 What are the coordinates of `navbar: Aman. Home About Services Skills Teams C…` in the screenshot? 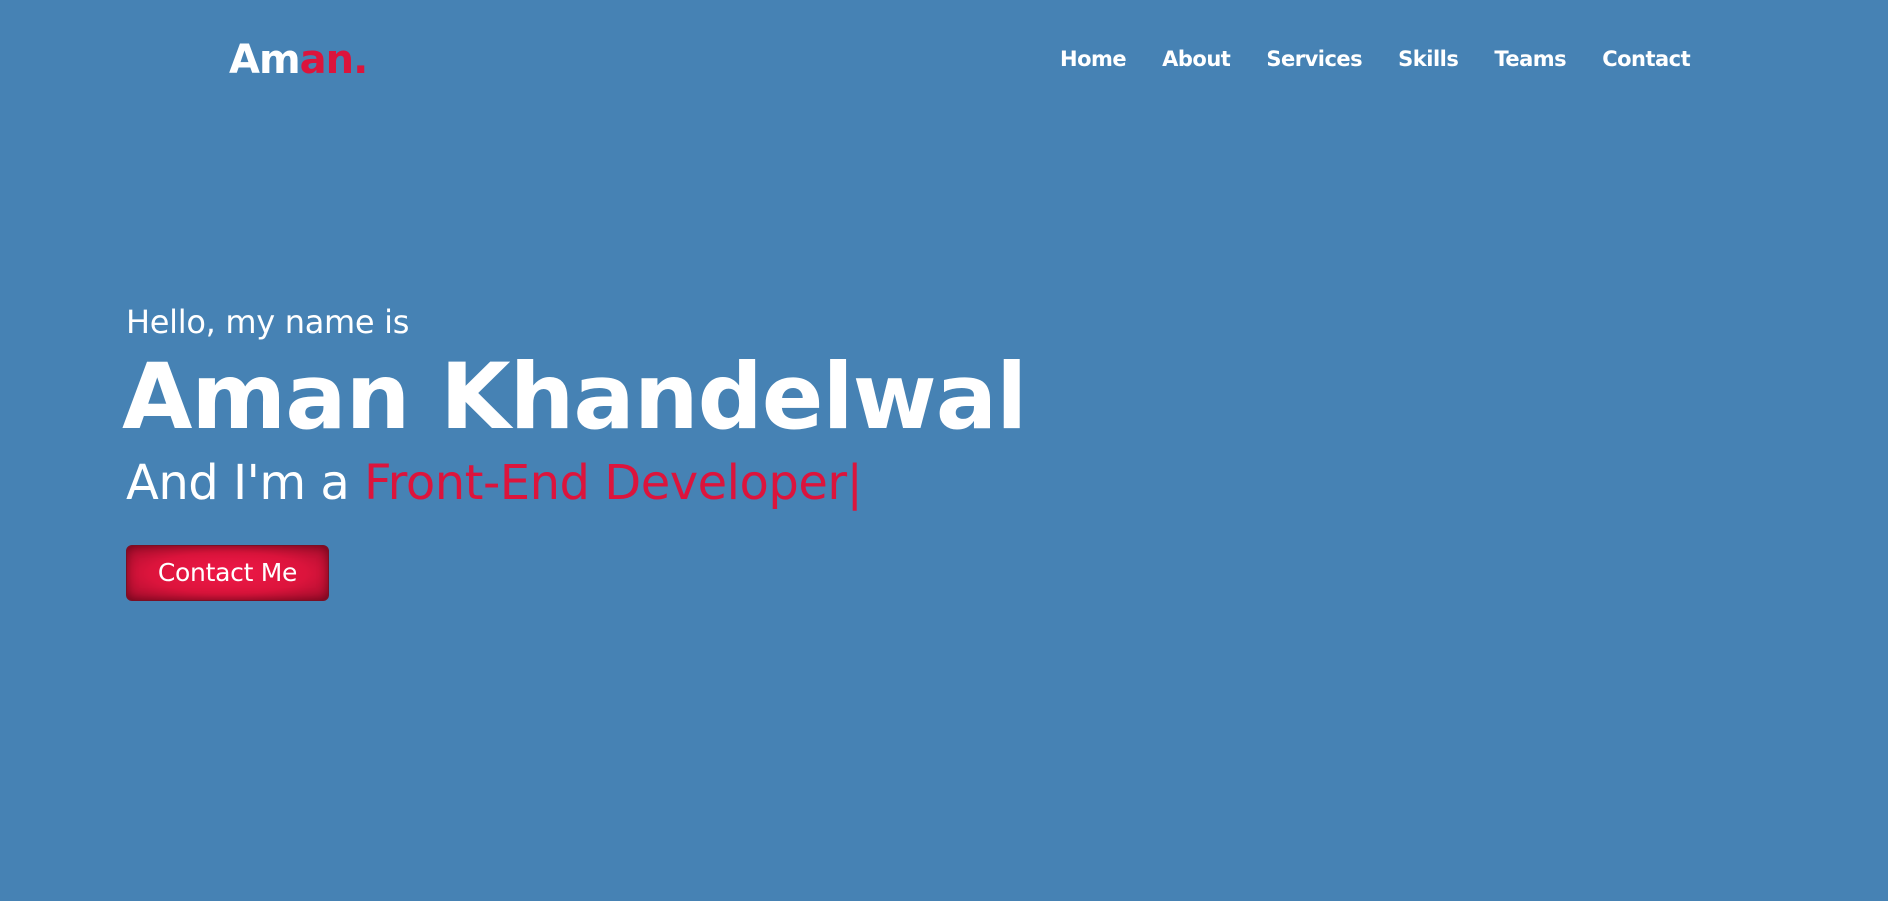 It's located at (944, 60).